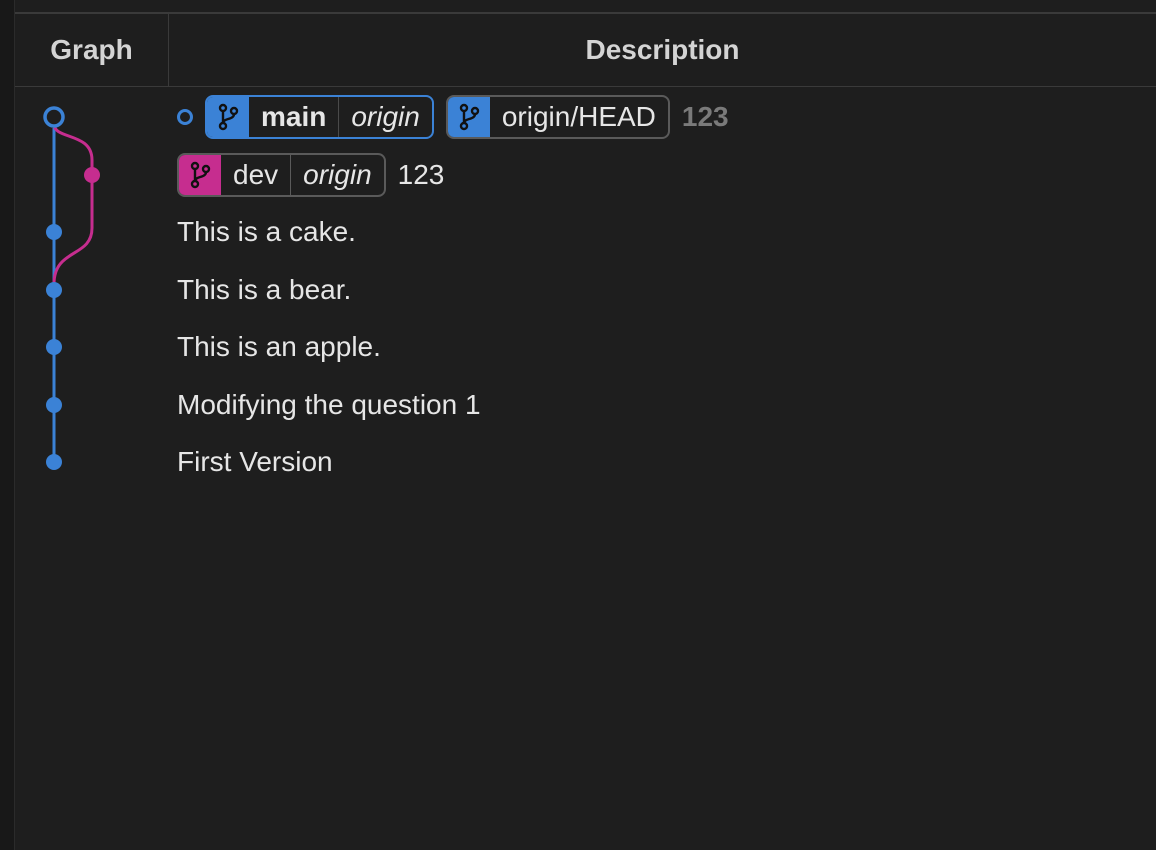 The image size is (1156, 850). Describe the element at coordinates (256, 174) in the screenshot. I see `branch-name: dev` at that location.